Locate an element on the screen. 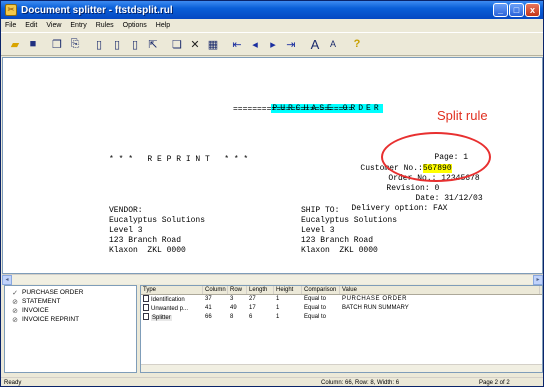 The height and width of the screenshot is (387, 544). open-icon: ▰ is located at coordinates (15, 44).